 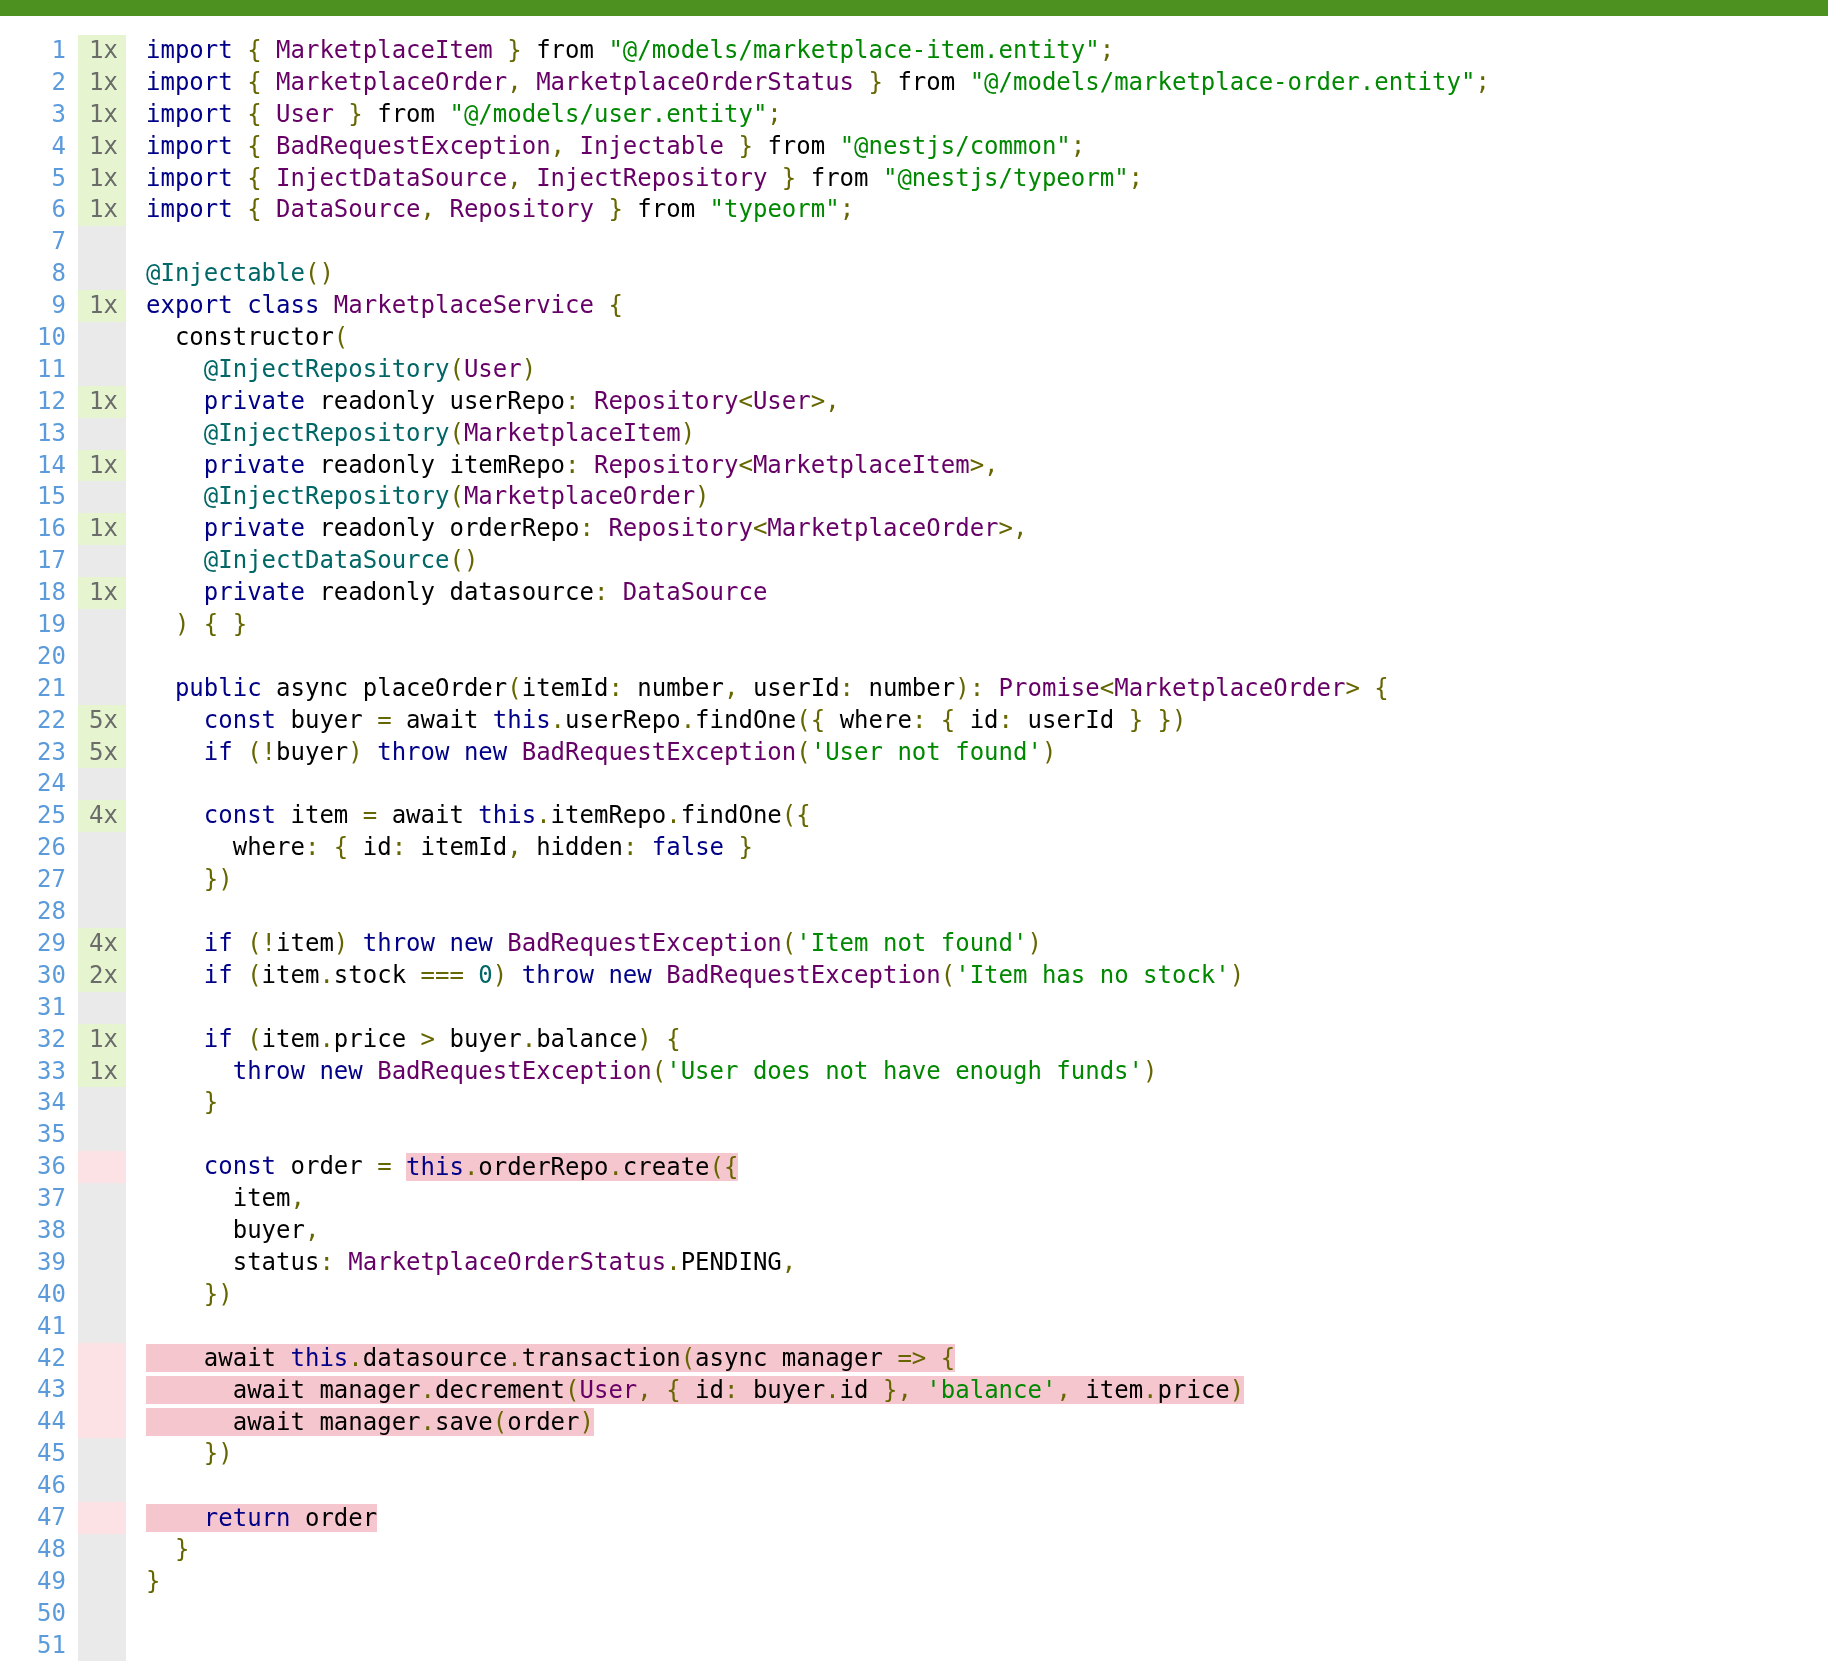 I want to click on line-number: 8, so click(x=58, y=274).